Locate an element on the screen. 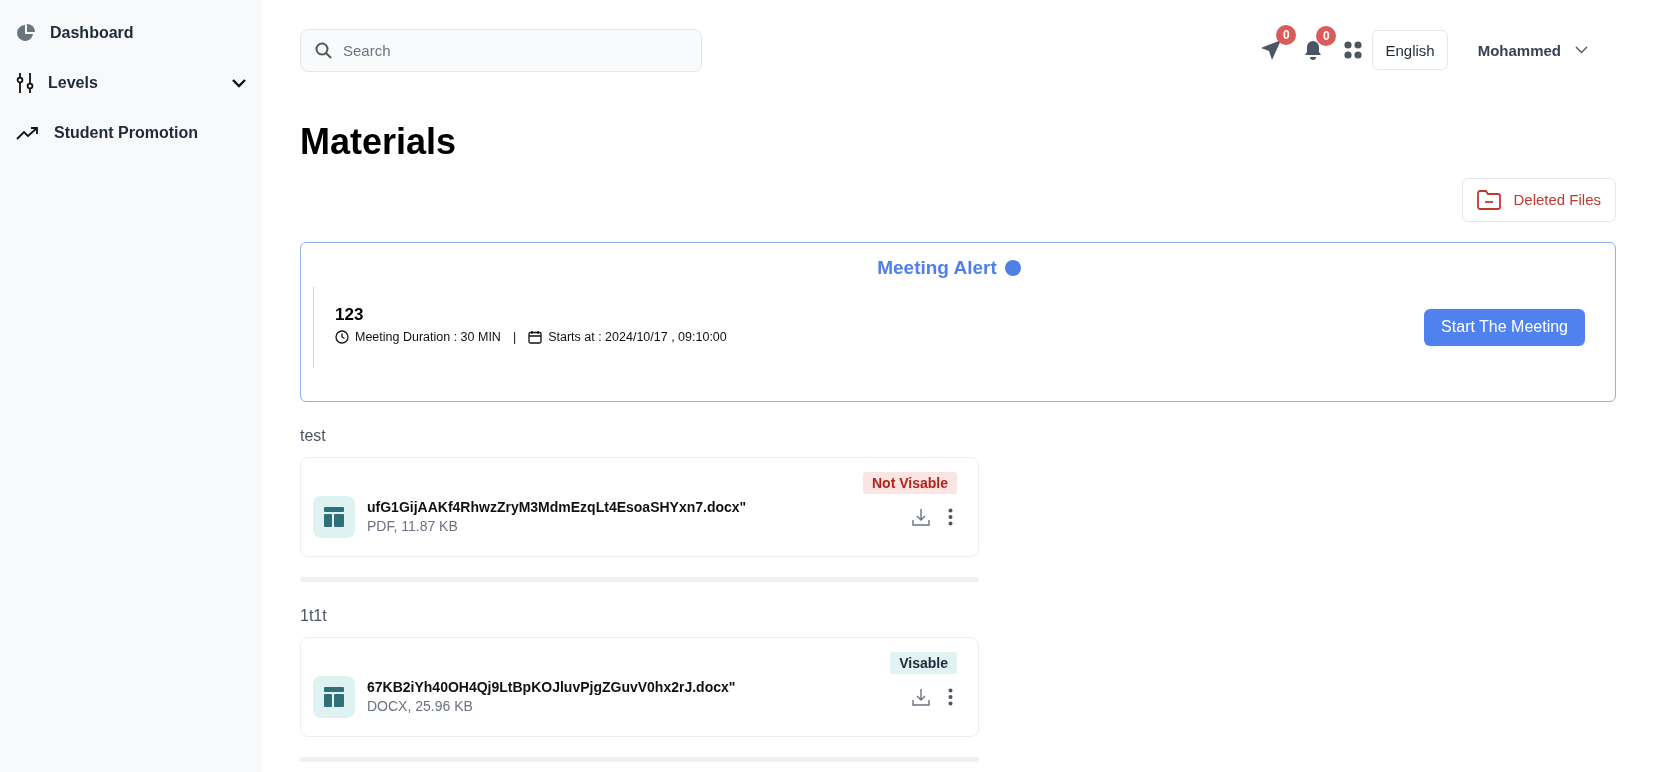 The height and width of the screenshot is (772, 1654). alert-title: Meeting Alert is located at coordinates (937, 267).